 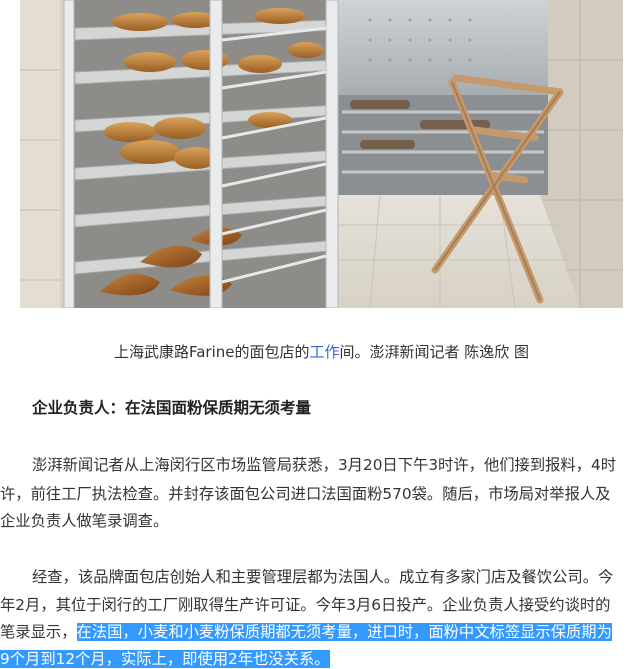 I want to click on section-heading: 企业负责人：在法国面粉保质期无须考量, so click(x=172, y=408).